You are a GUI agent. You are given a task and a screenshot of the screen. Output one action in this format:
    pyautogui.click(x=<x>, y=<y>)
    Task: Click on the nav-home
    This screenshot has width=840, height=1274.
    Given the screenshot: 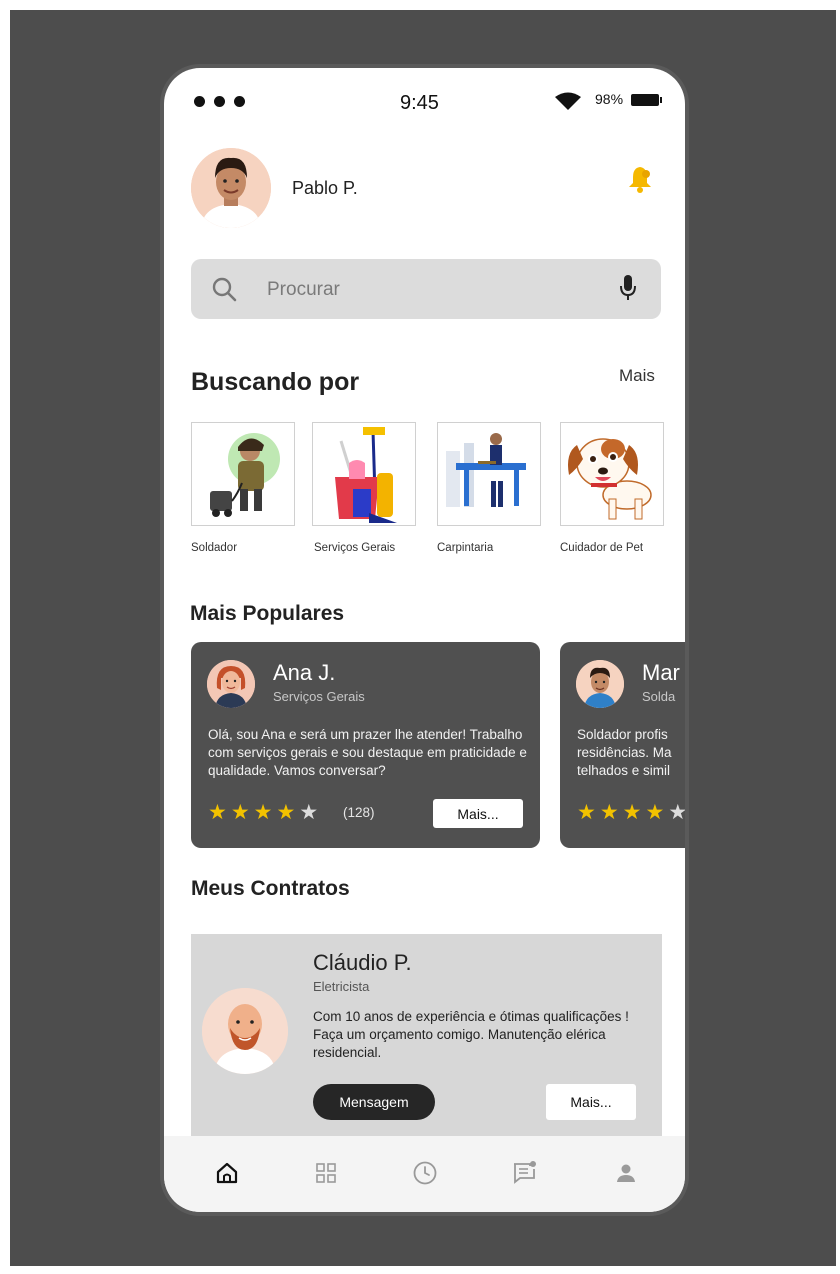 What is the action you would take?
    pyautogui.click(x=227, y=1173)
    